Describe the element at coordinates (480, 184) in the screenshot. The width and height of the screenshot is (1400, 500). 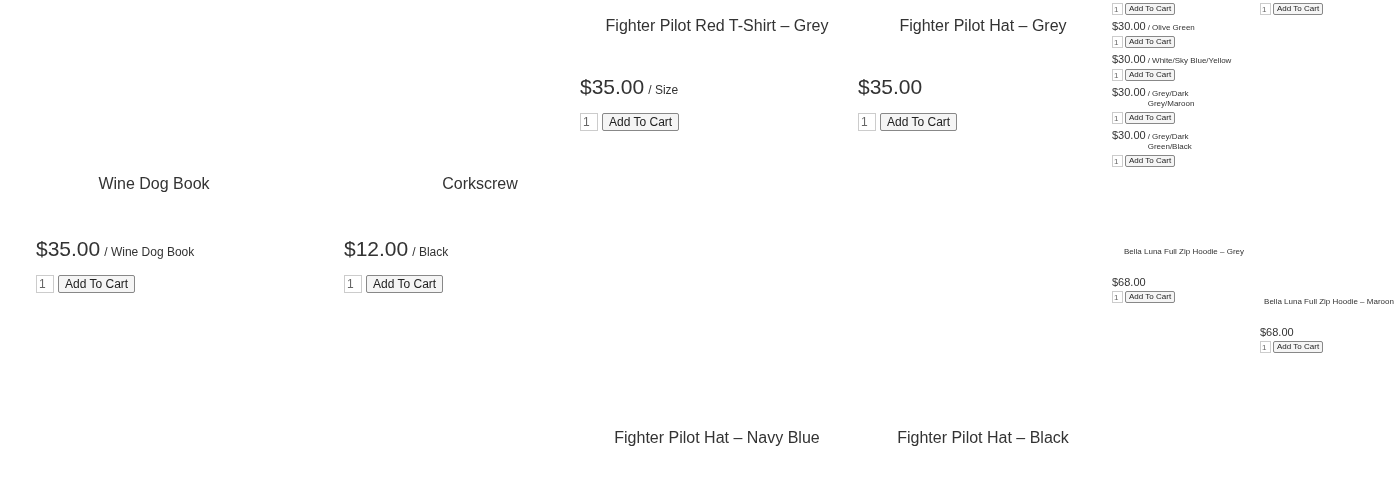
I see `product-title: Corkscrew` at that location.